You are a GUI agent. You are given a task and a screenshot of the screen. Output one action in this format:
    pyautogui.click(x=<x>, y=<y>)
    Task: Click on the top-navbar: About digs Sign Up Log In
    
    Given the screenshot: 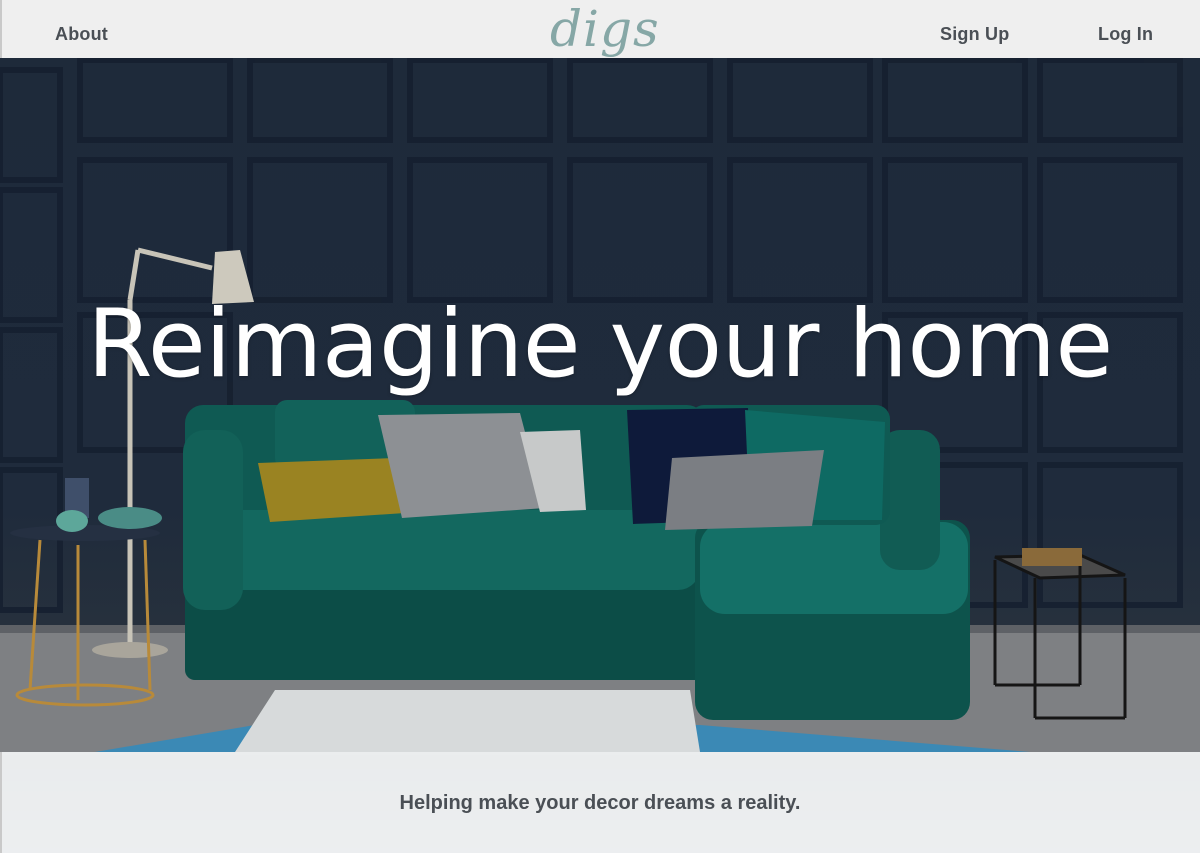 What is the action you would take?
    pyautogui.click(x=600, y=29)
    